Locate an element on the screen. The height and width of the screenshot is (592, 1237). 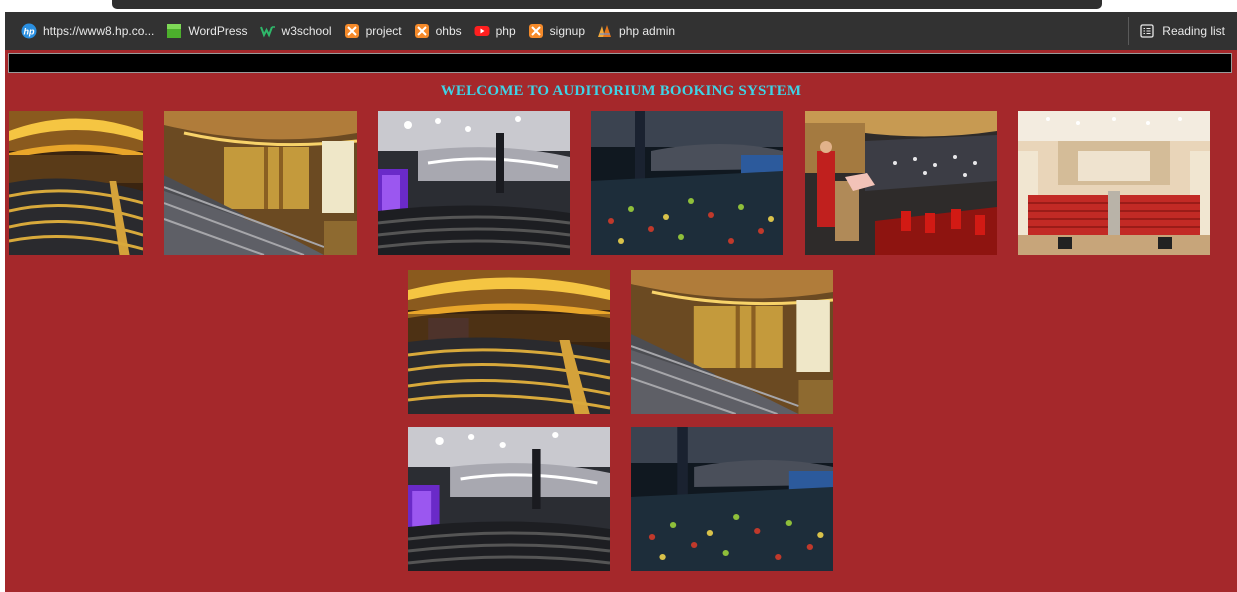
svg-text: hp is located at coordinates (29, 32).